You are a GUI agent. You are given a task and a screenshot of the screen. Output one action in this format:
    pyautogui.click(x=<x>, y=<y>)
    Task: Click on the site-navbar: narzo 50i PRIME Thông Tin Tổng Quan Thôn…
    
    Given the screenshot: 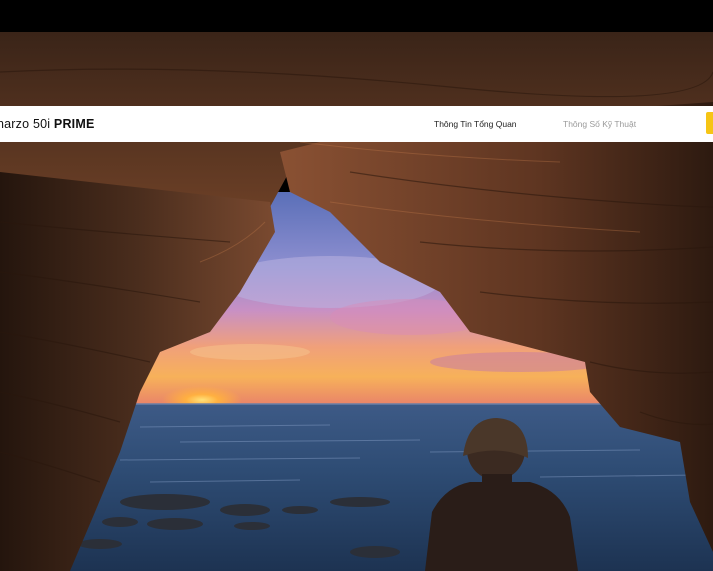 What is the action you would take?
    pyautogui.click(x=356, y=124)
    